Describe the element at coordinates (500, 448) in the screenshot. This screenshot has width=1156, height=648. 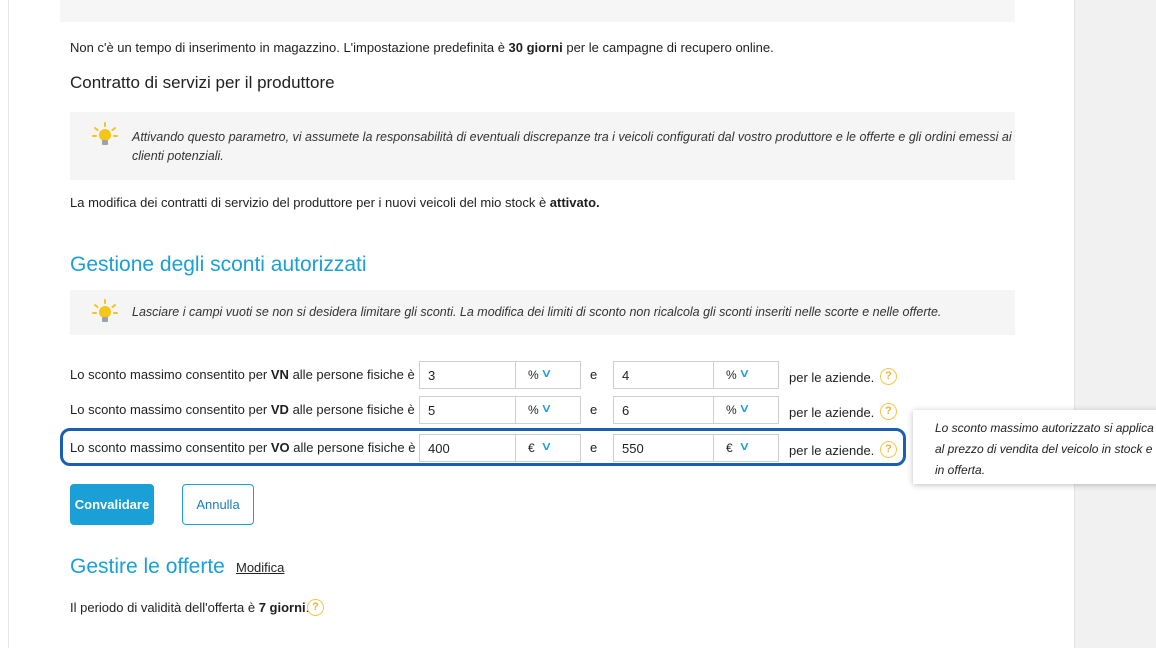
I see `vo-individual-discount-input: 400 € ∨` at that location.